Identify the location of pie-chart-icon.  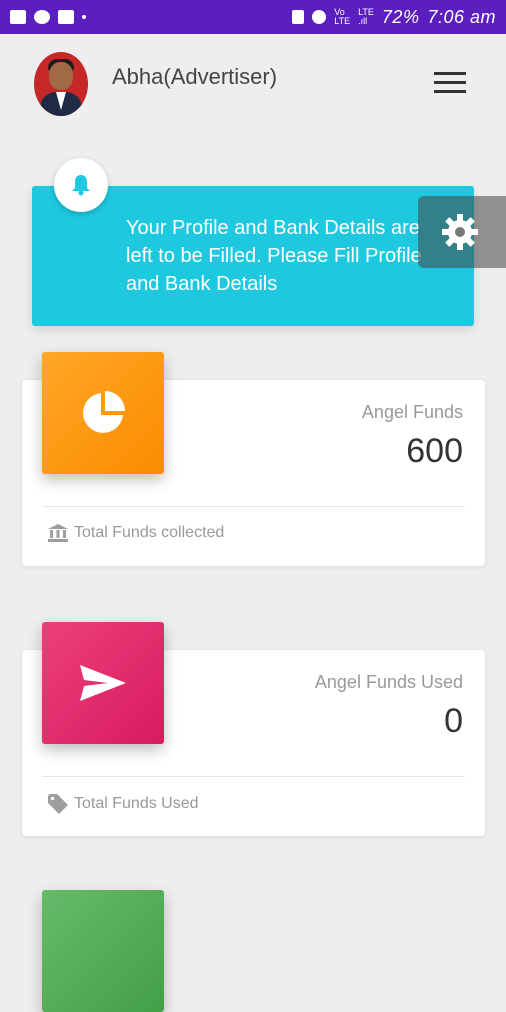
(104, 412).